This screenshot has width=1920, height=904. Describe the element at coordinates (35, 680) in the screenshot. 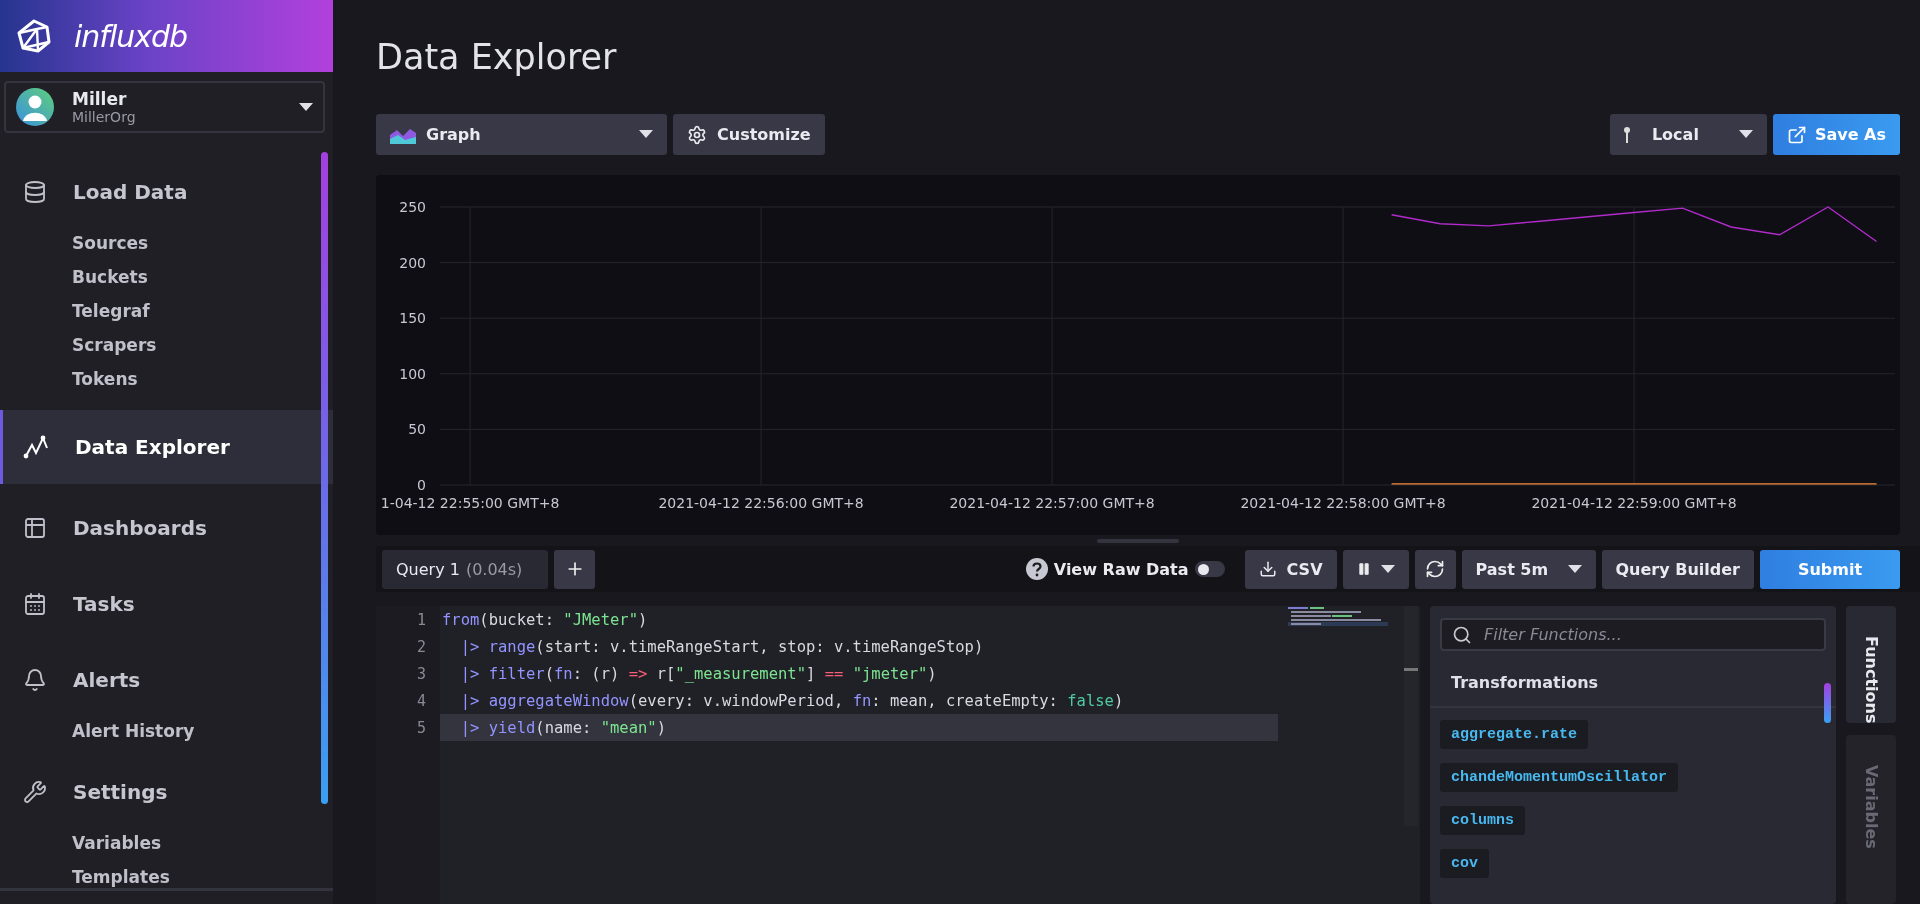

I see `bell-icon` at that location.